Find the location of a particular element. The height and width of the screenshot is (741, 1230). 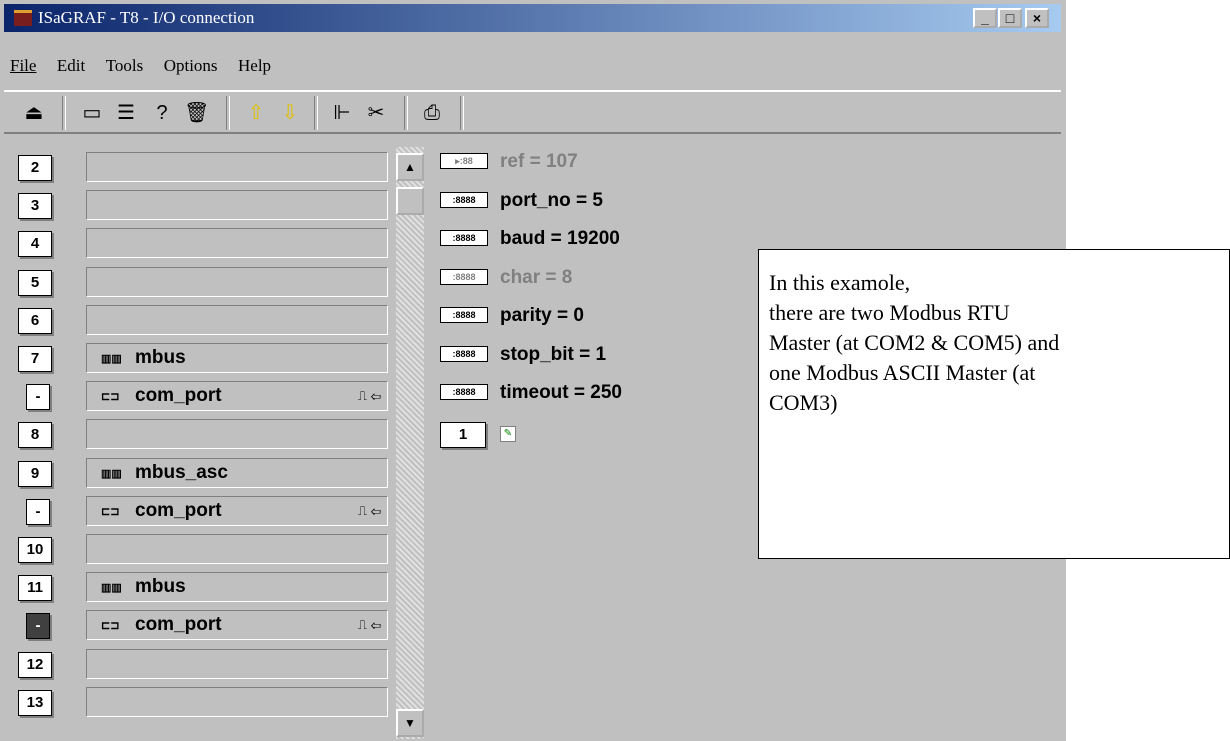

cut-icon: ✂ is located at coordinates (376, 113).